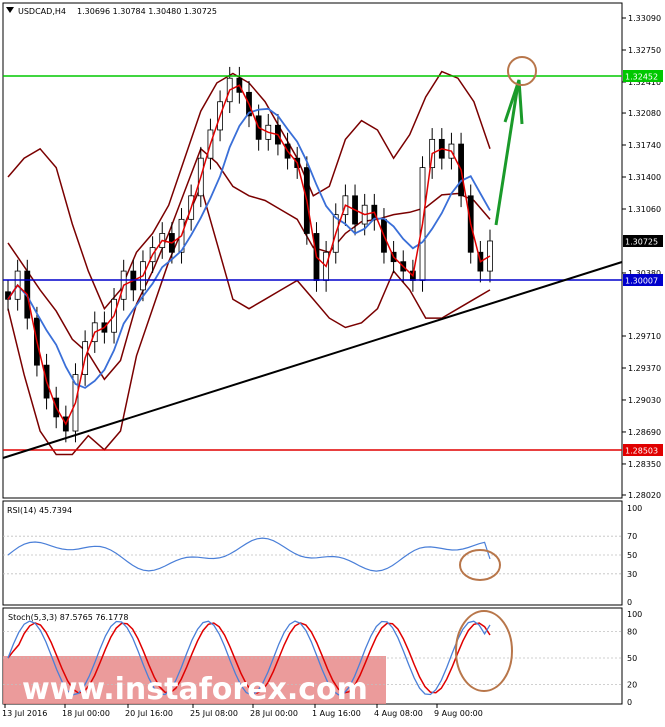 The height and width of the screenshot is (727, 665). What do you see at coordinates (644, 432) in the screenshot?
I see `price-tick-label: 1.28690` at bounding box center [644, 432].